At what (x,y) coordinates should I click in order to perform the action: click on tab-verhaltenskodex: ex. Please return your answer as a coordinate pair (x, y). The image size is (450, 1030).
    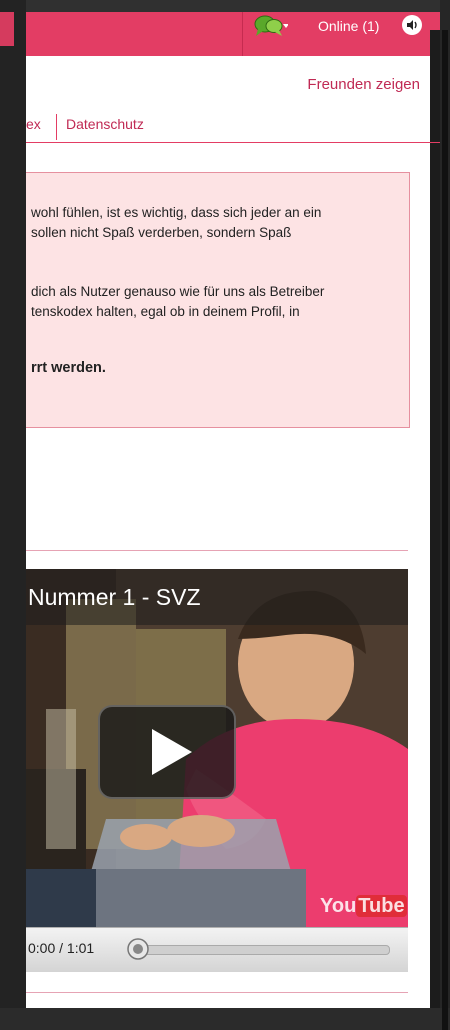
    Looking at the image, I should click on (33, 124).